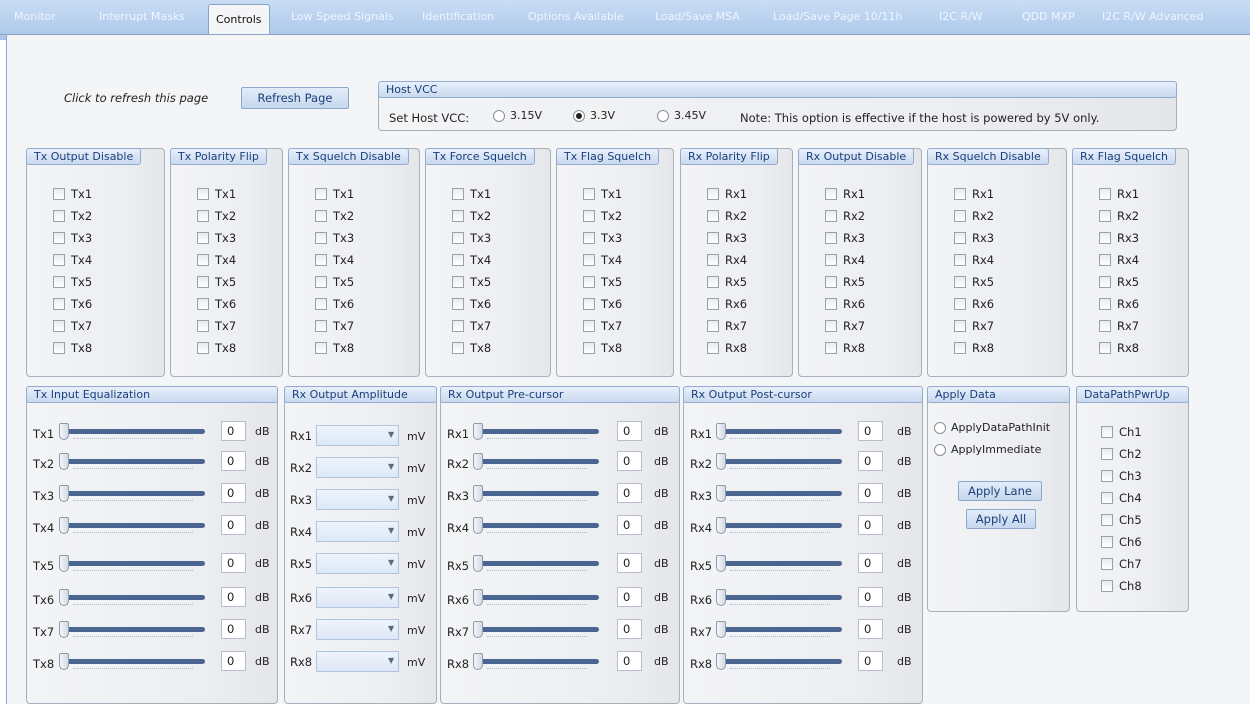 The image size is (1250, 704). What do you see at coordinates (837, 17) in the screenshot?
I see `tab-load-save-page: Load/Save Page 10/11h` at bounding box center [837, 17].